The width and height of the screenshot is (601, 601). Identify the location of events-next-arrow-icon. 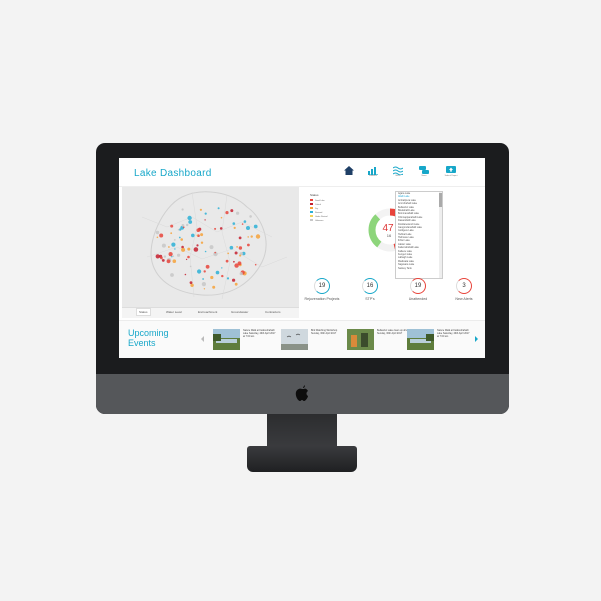
(476, 339).